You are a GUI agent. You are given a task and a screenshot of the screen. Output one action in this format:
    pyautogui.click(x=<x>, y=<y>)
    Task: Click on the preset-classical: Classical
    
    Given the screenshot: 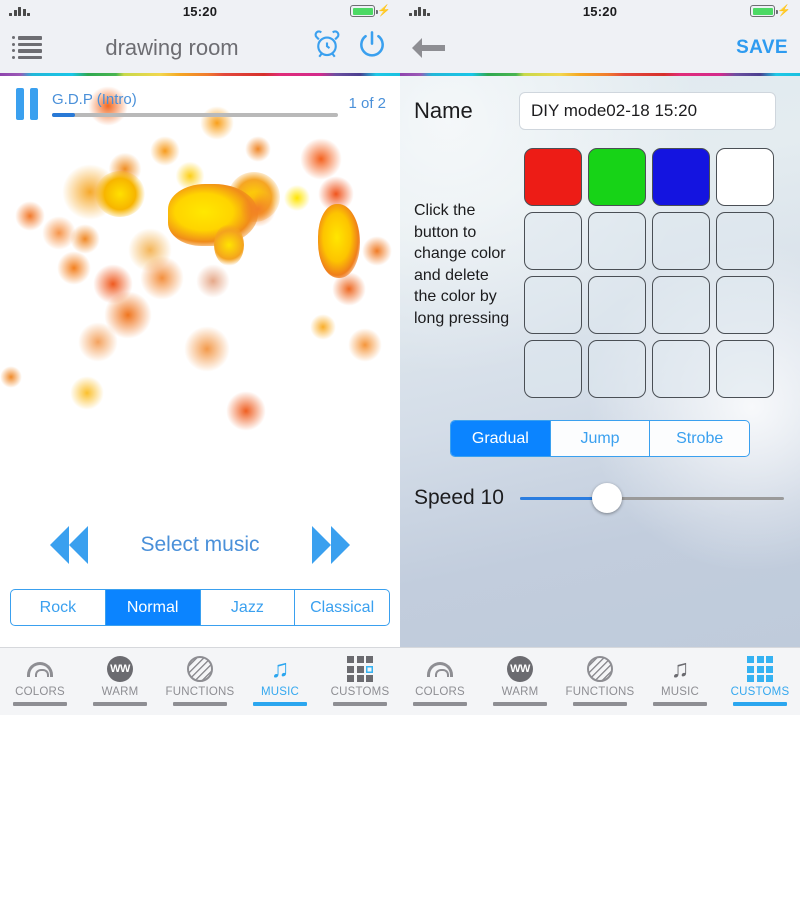 What is the action you would take?
    pyautogui.click(x=342, y=607)
    